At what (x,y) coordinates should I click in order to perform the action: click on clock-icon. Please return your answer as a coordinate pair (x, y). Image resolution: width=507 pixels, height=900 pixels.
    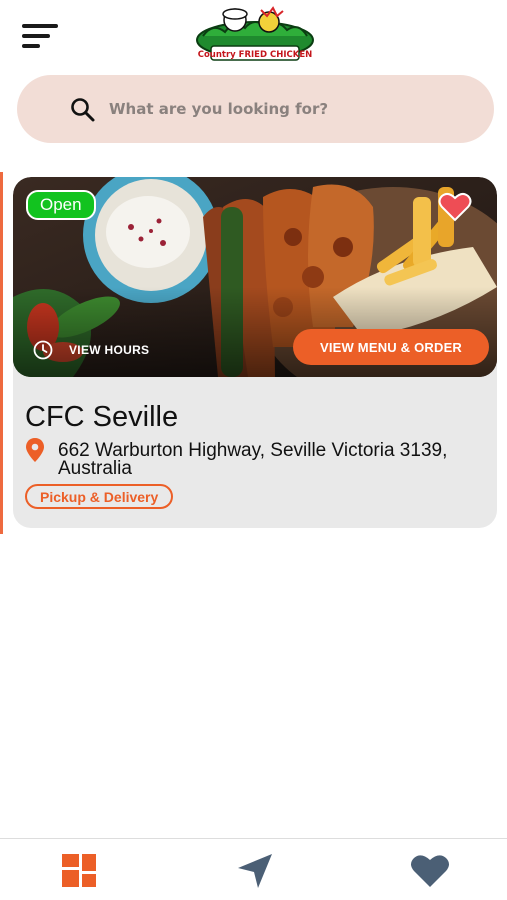
    Looking at the image, I should click on (43, 350).